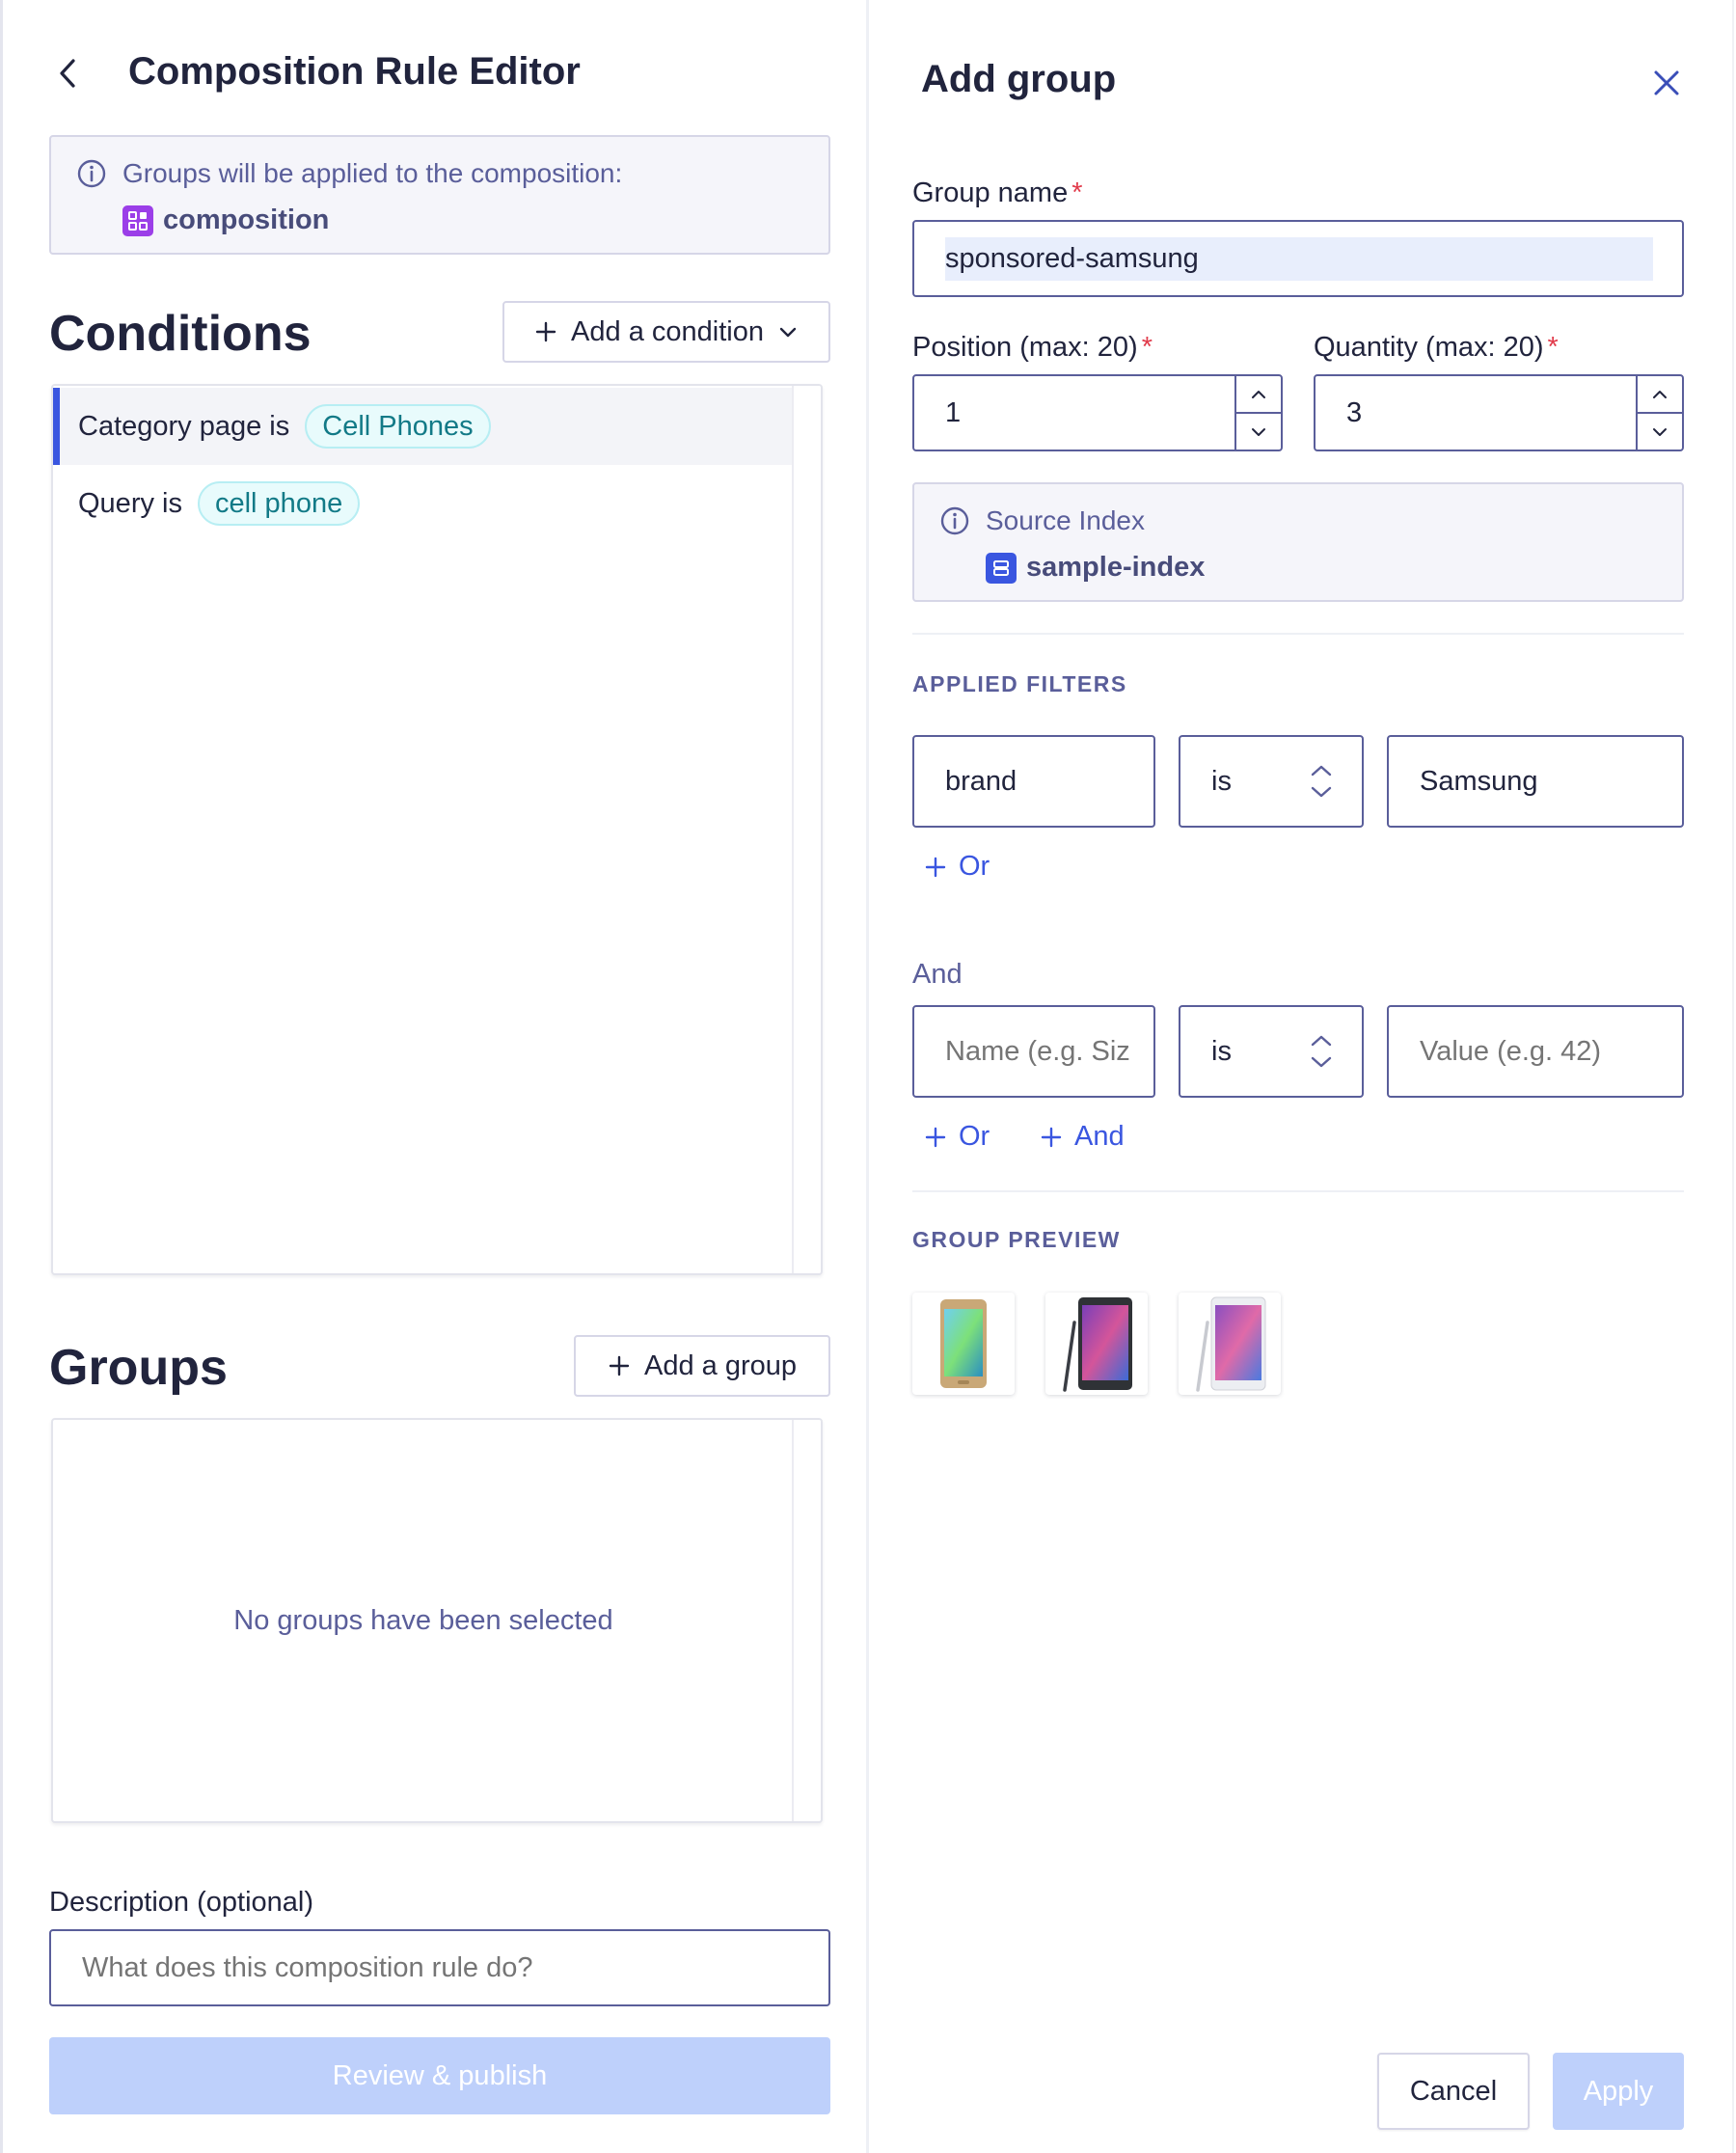 The width and height of the screenshot is (1736, 2153). I want to click on page-title: Composition Rule Editor, so click(354, 71).